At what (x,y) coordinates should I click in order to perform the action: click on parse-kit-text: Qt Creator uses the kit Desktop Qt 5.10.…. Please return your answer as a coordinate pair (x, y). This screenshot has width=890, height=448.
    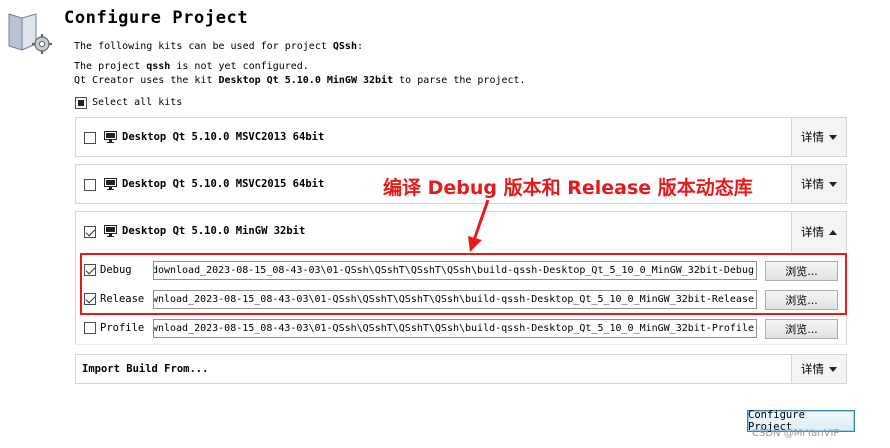
    Looking at the image, I should click on (300, 80).